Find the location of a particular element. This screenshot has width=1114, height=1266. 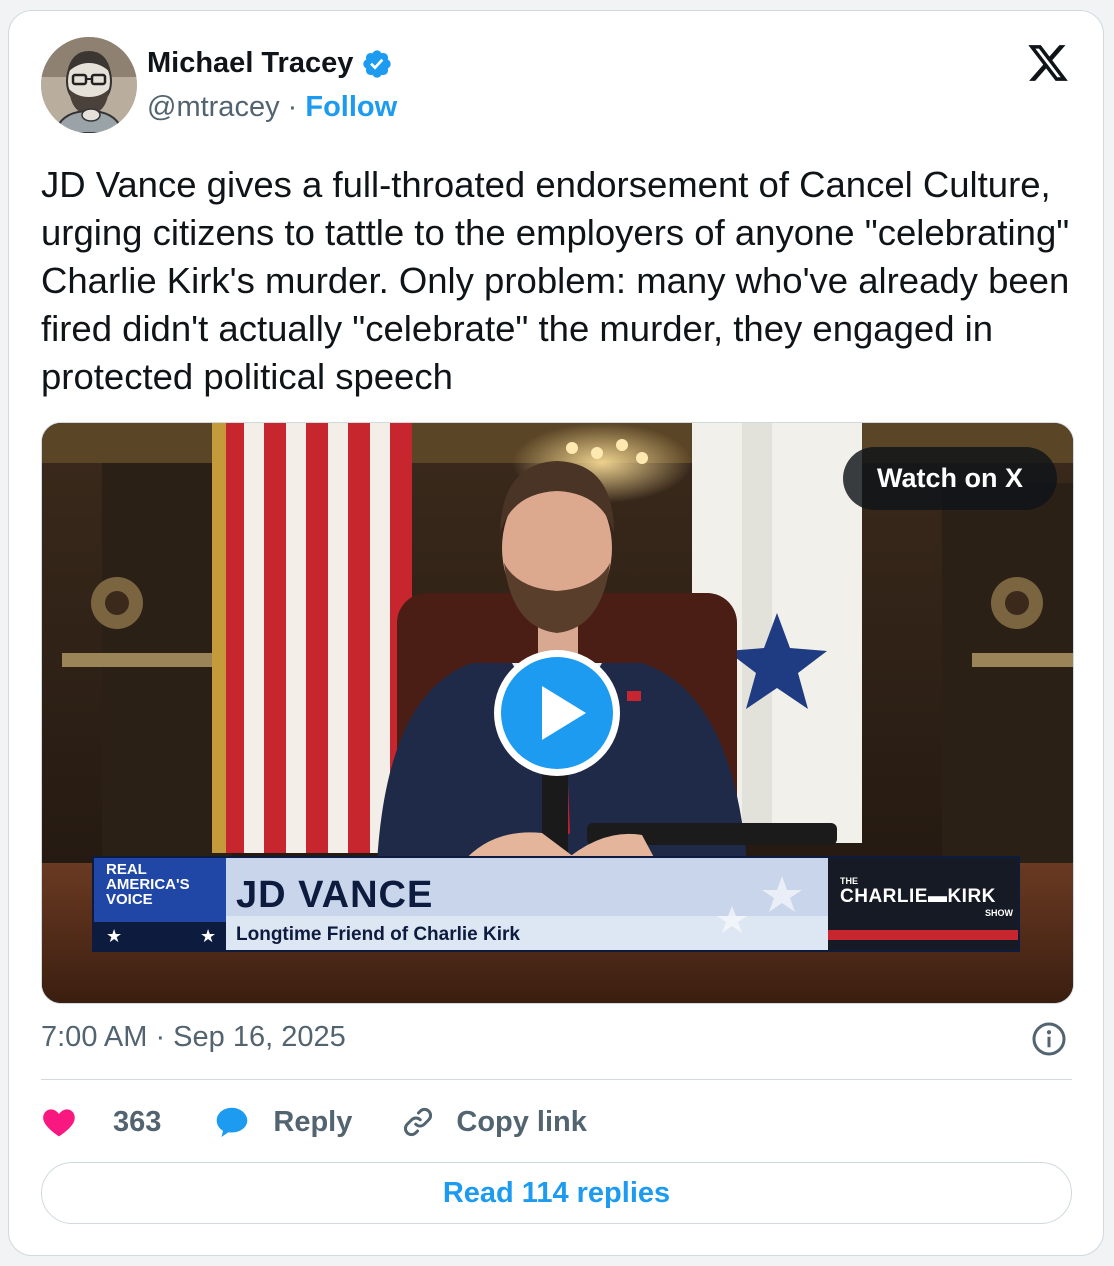

x-logo-icon is located at coordinates (1048, 63).